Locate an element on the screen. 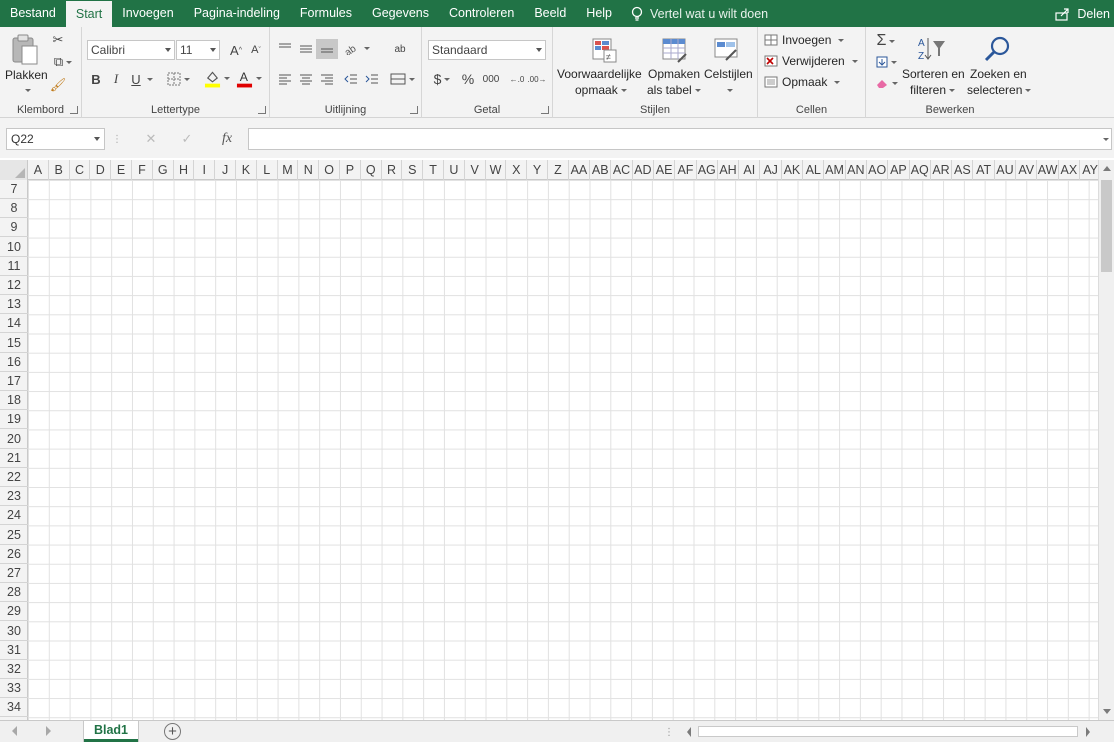 The width and height of the screenshot is (1114, 742). column-header: AF is located at coordinates (686, 170).